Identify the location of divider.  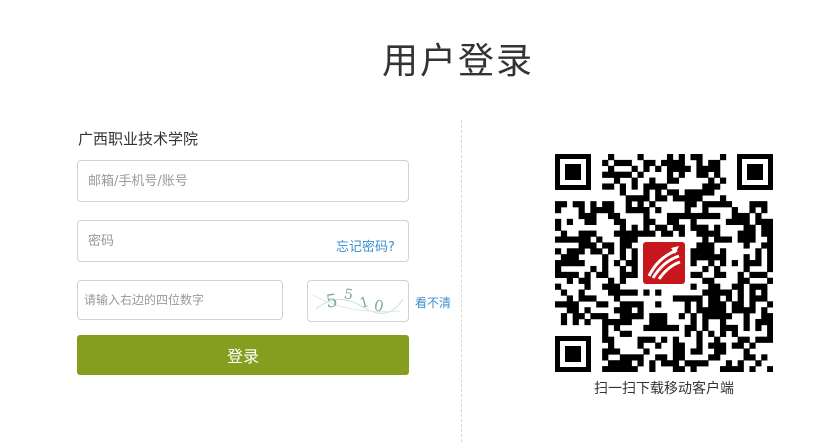
(461, 281).